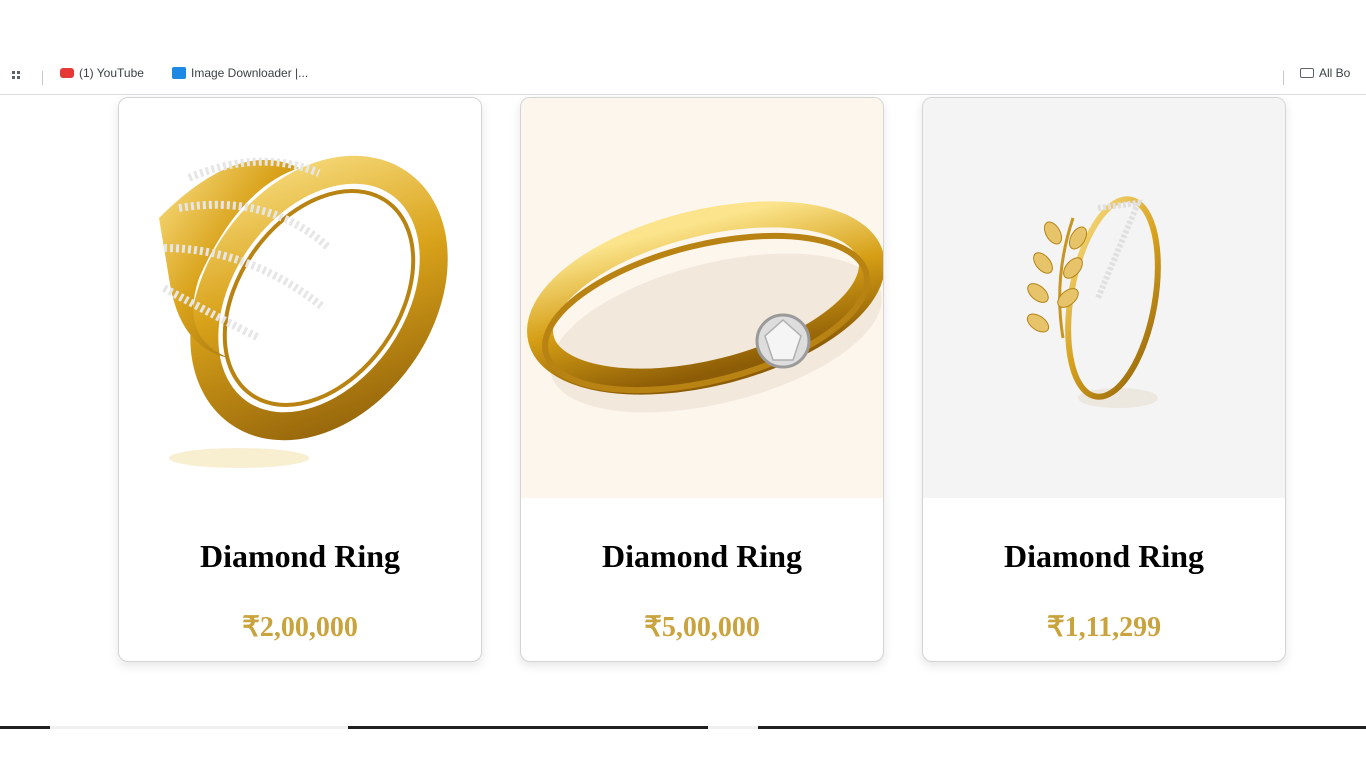  Describe the element at coordinates (300, 627) in the screenshot. I see `product-price: ₹2,00,000` at that location.